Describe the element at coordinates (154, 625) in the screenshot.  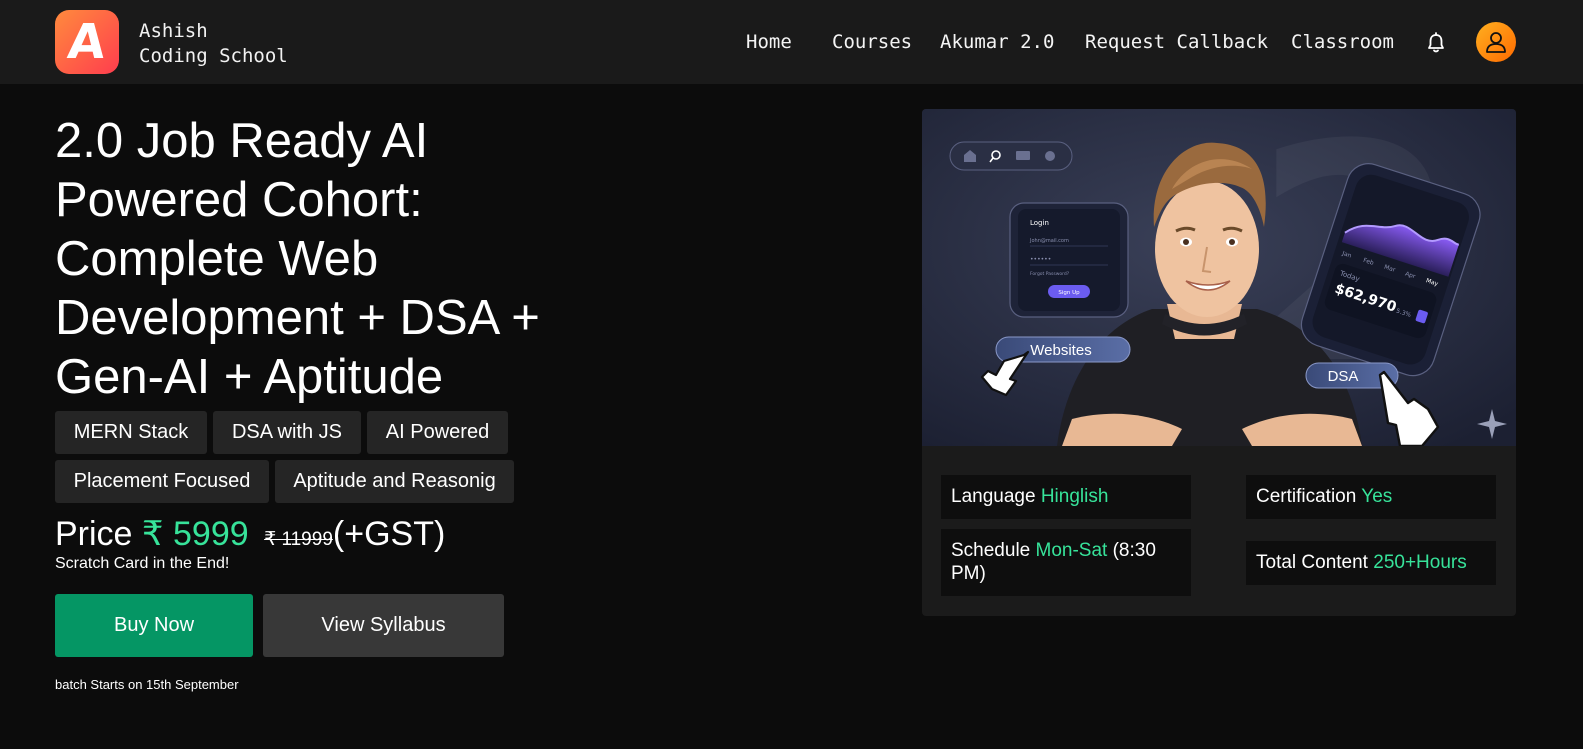
I see `buy-now-button: Buy Now` at that location.